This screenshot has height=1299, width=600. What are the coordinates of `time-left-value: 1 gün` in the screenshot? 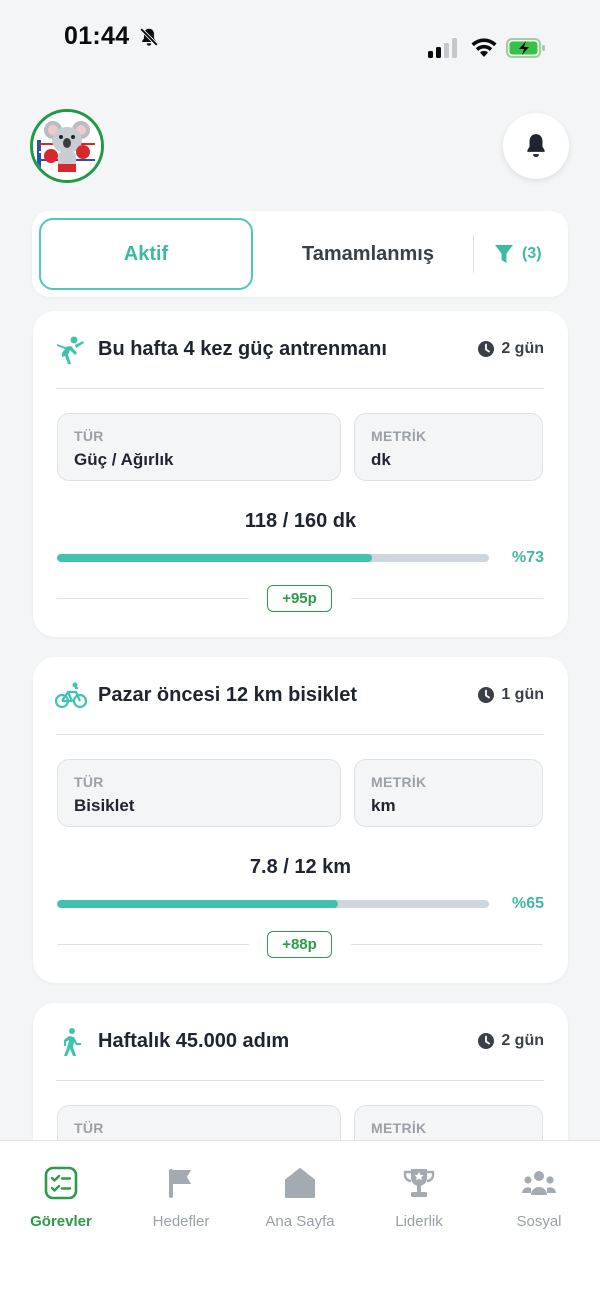 It's located at (522, 694).